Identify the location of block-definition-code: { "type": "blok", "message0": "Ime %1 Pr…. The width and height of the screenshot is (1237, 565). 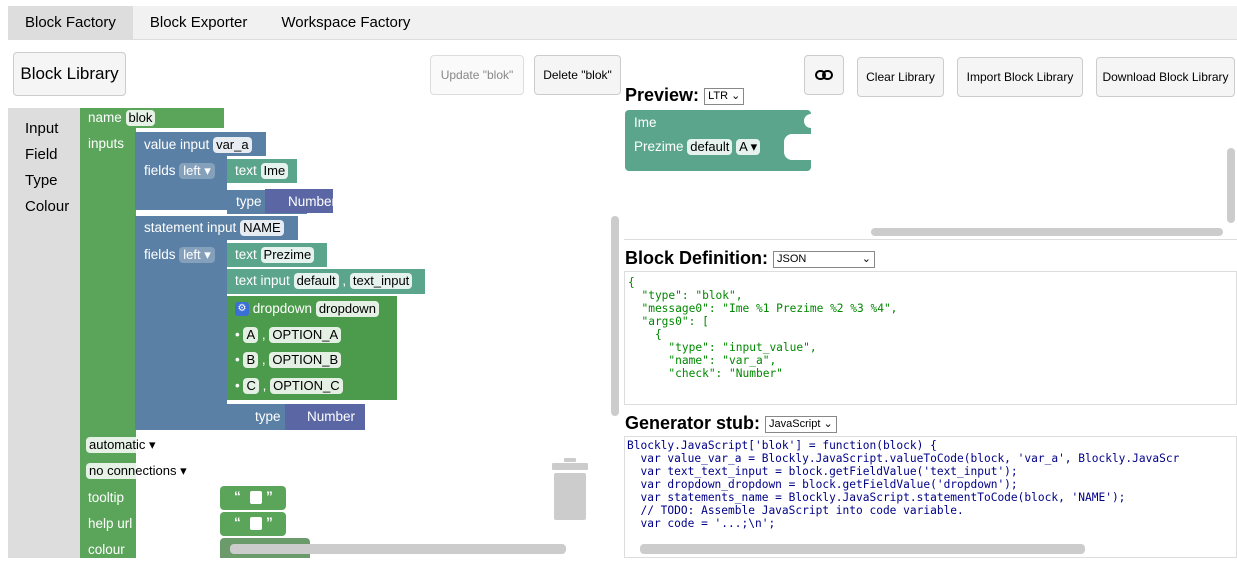
(930, 338).